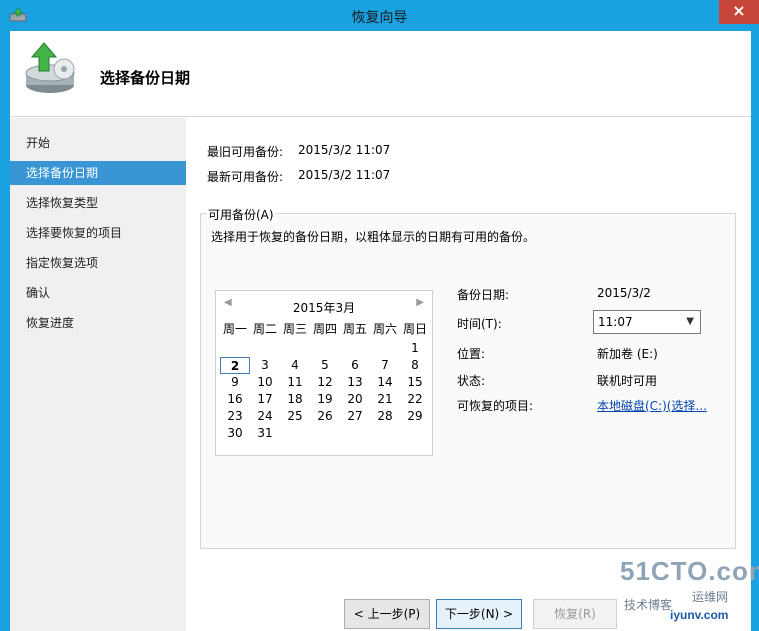 The width and height of the screenshot is (759, 631). Describe the element at coordinates (471, 381) in the screenshot. I see `status-label: 状态:` at that location.